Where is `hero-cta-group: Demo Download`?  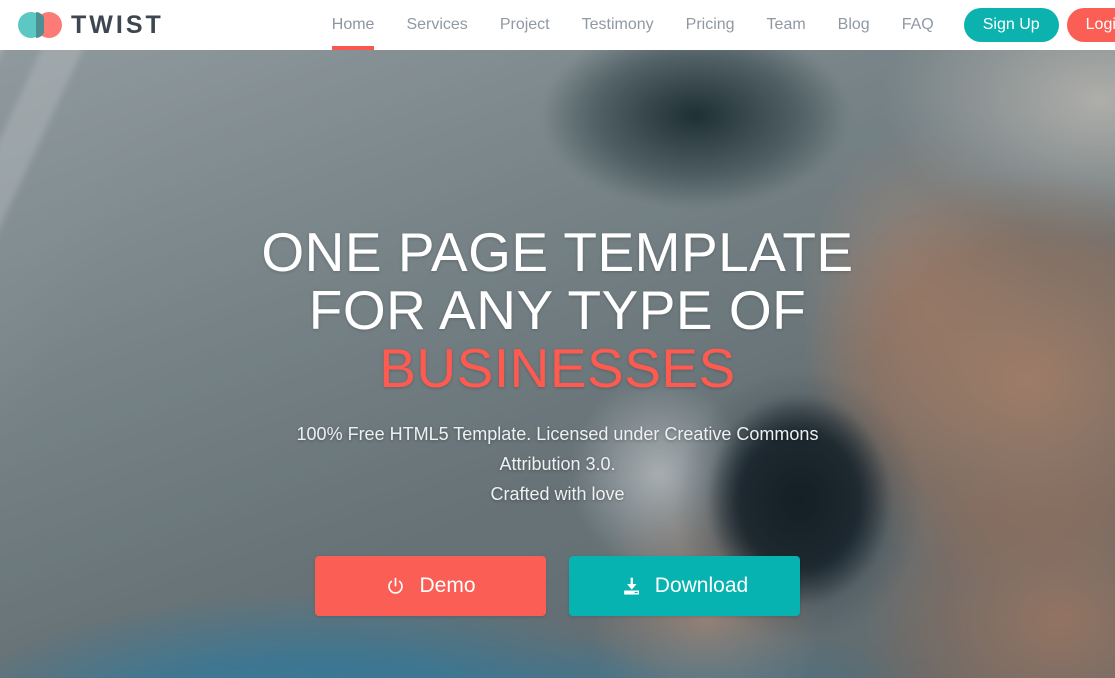 hero-cta-group: Demo Download is located at coordinates (557, 586).